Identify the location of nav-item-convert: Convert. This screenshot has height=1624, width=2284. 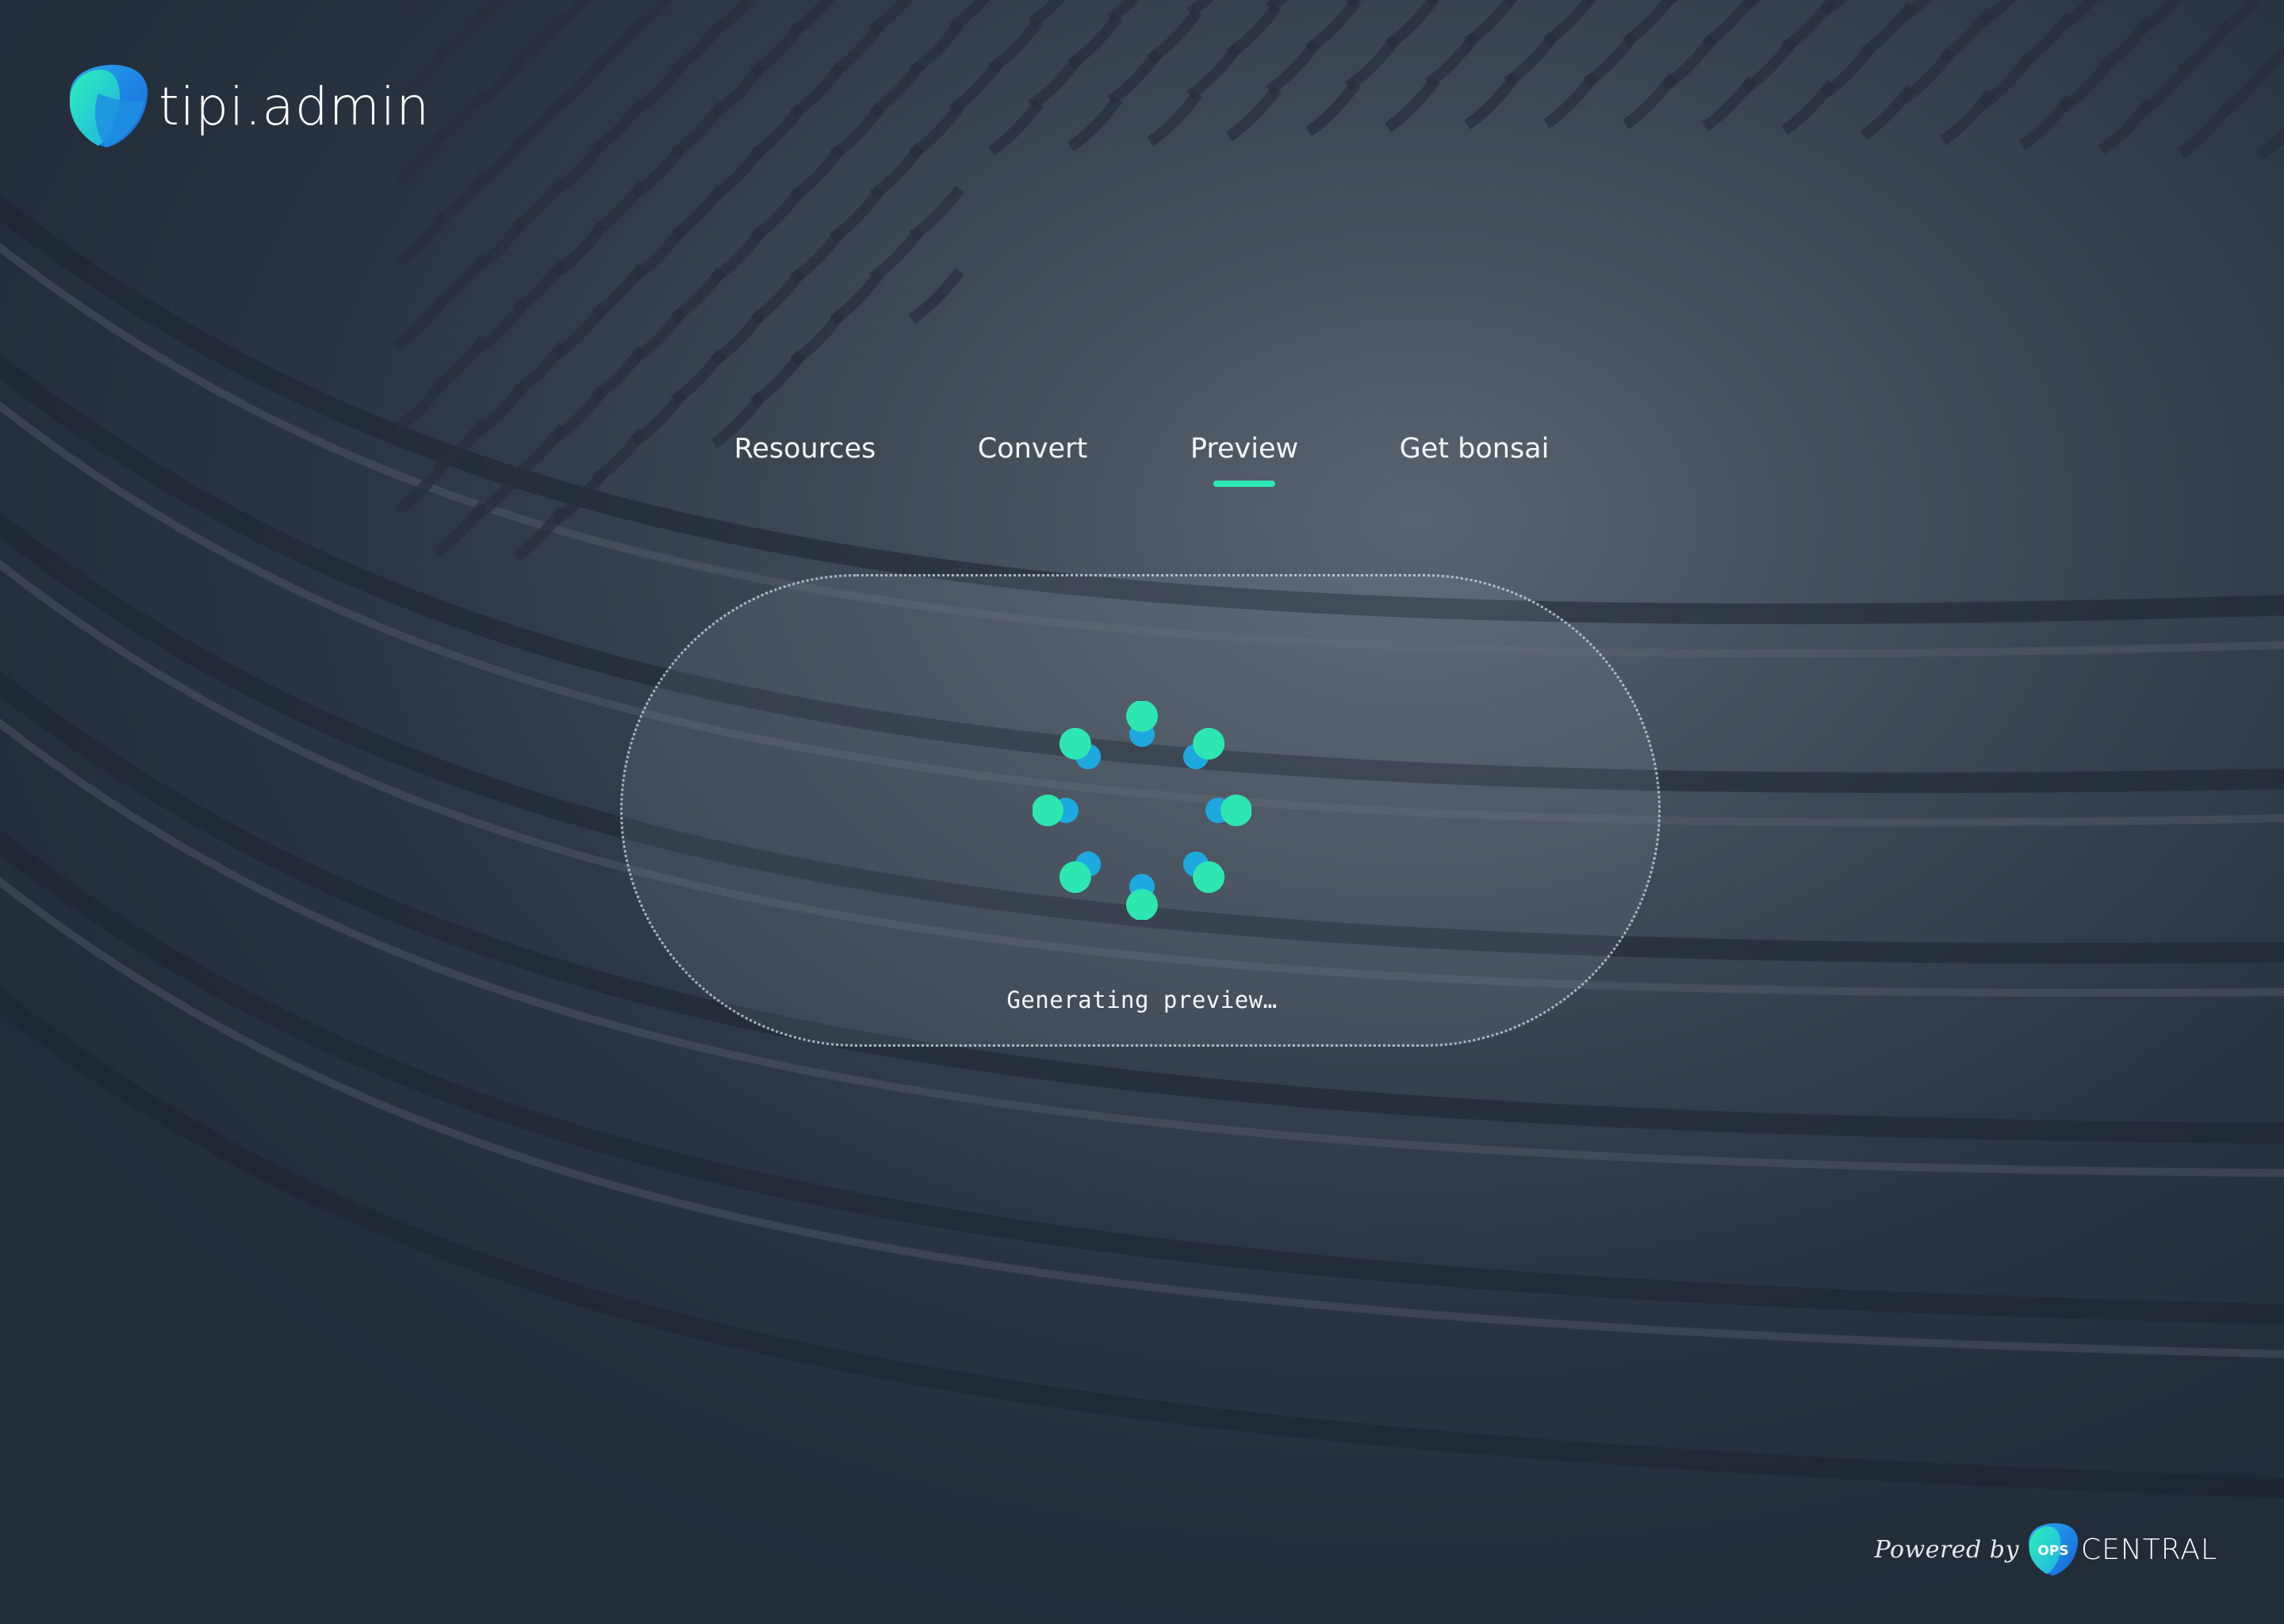
(1032, 449).